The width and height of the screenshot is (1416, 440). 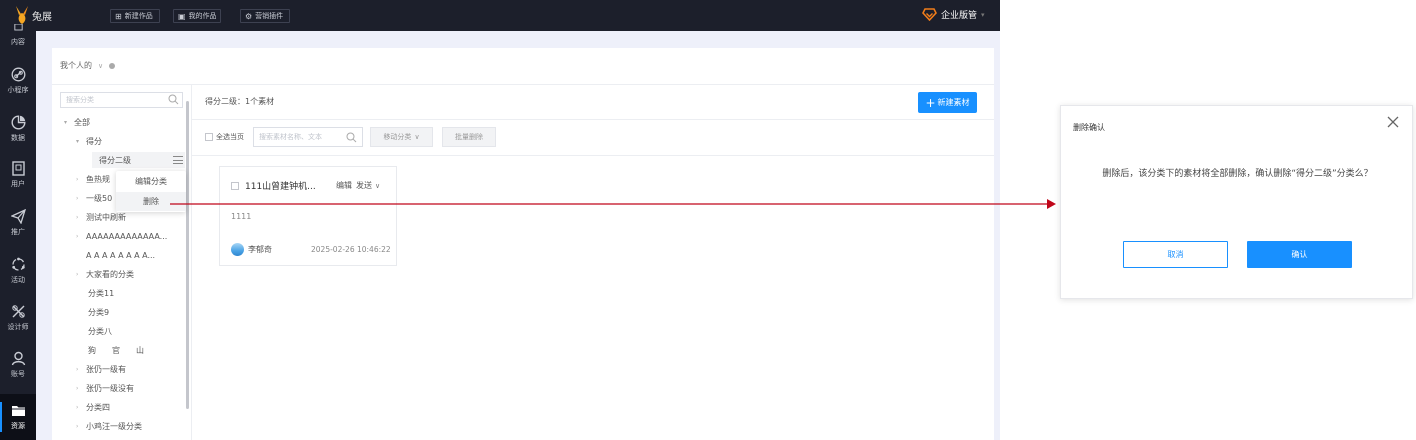 What do you see at coordinates (523, 84) in the screenshot?
I see `panel-divider` at bounding box center [523, 84].